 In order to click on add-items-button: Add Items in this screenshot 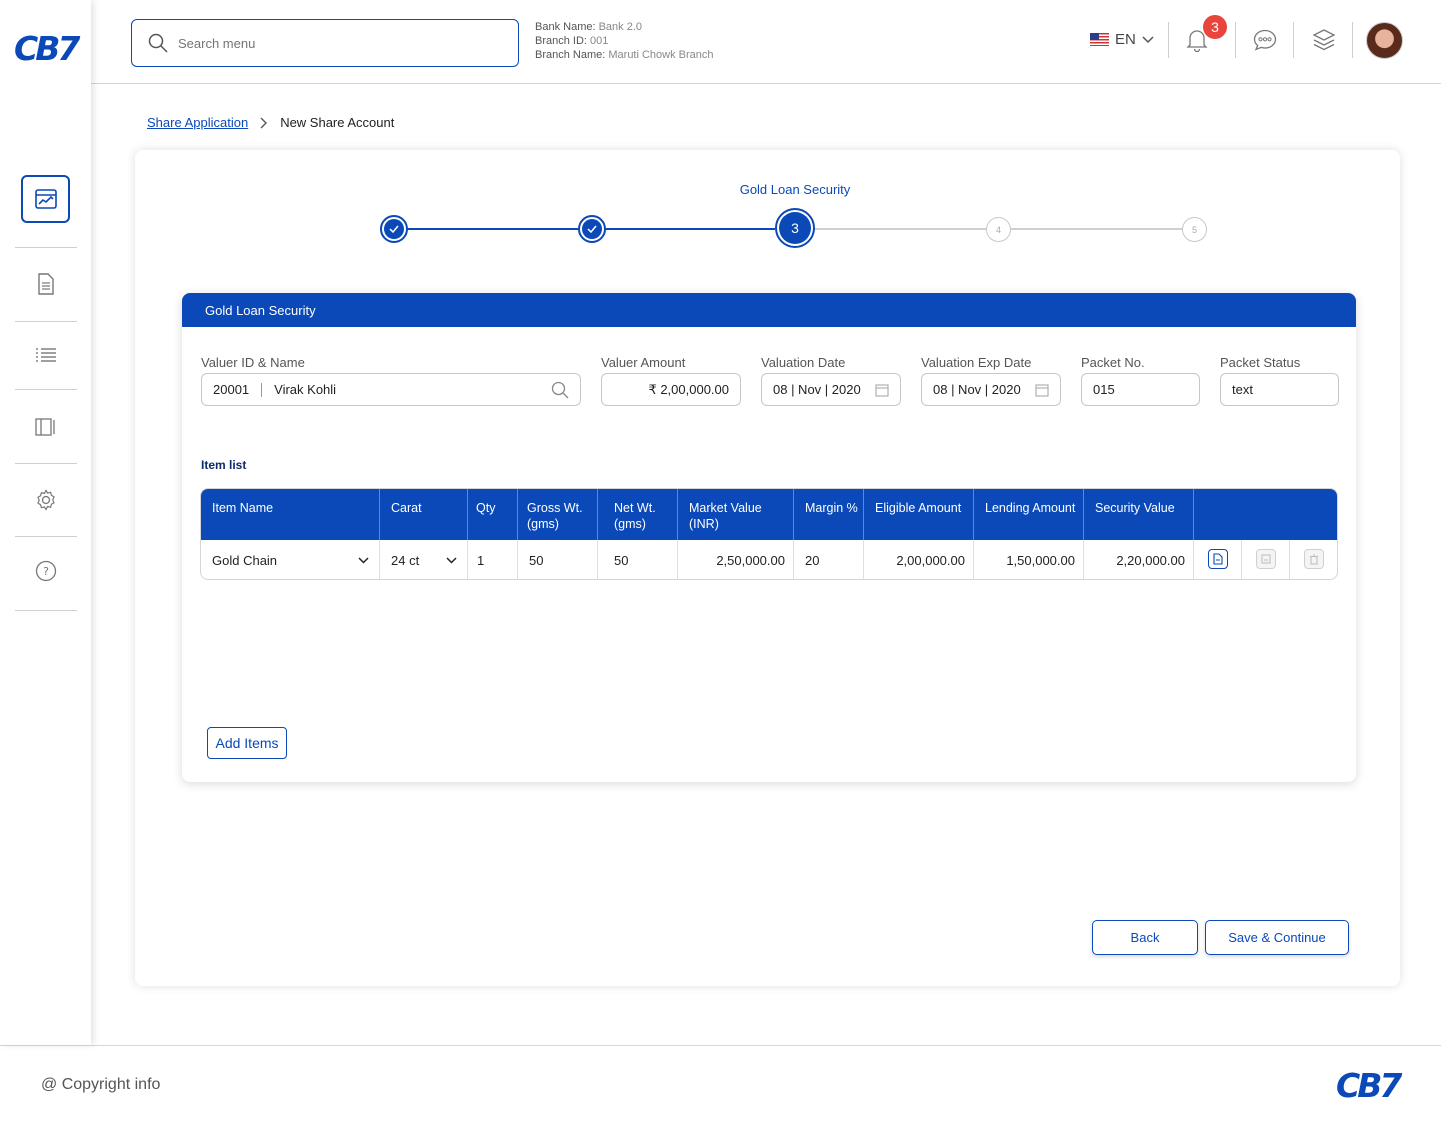, I will do `click(247, 743)`.